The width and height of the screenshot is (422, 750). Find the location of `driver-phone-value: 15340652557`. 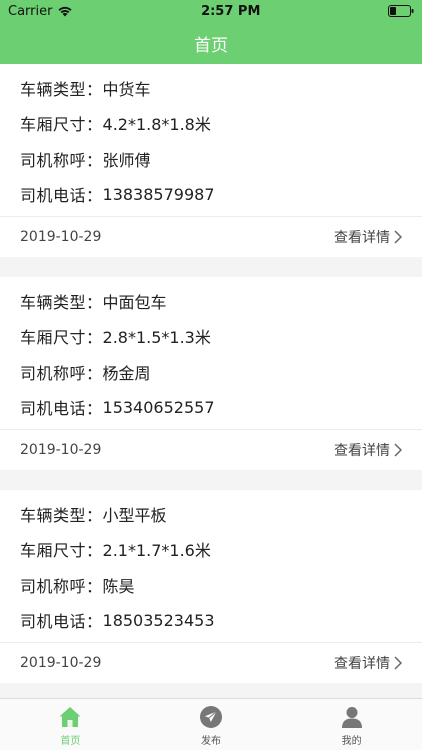

driver-phone-value: 15340652557 is located at coordinates (158, 407).